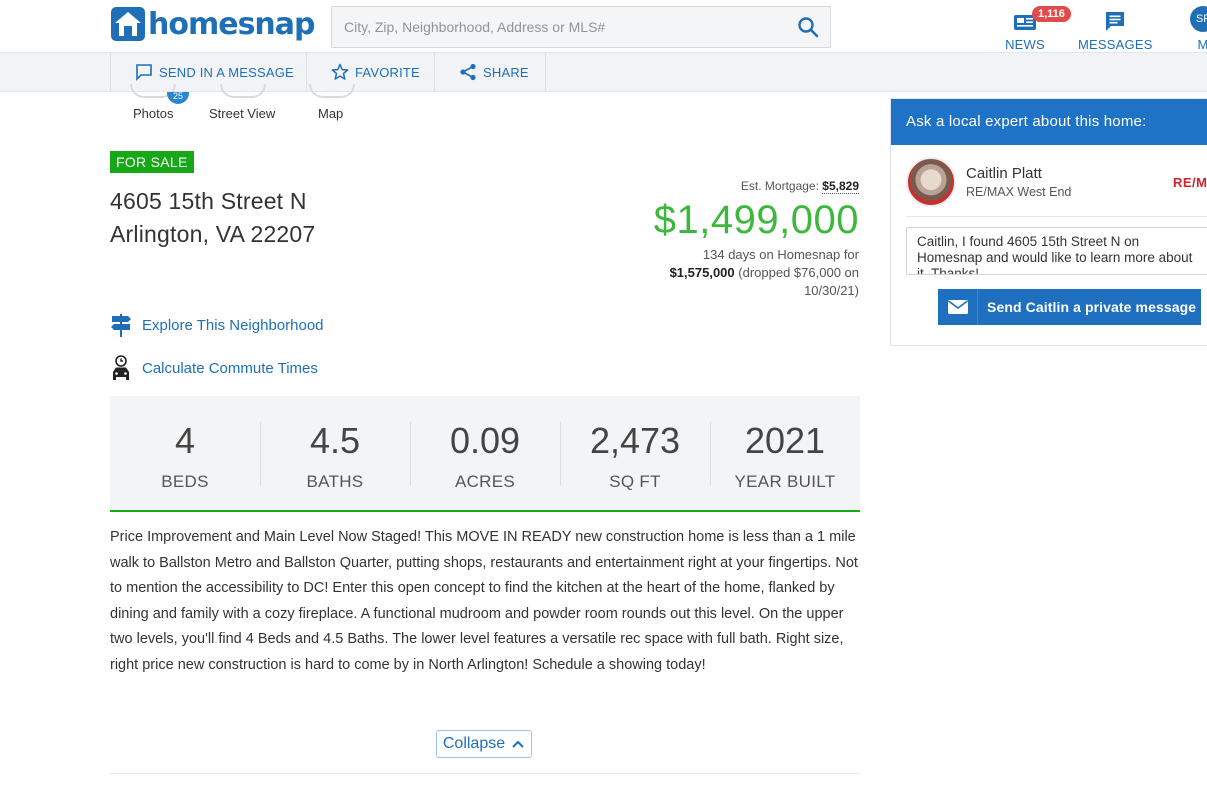 The width and height of the screenshot is (1207, 805). I want to click on favorite-label: FAVORITE, so click(387, 72).